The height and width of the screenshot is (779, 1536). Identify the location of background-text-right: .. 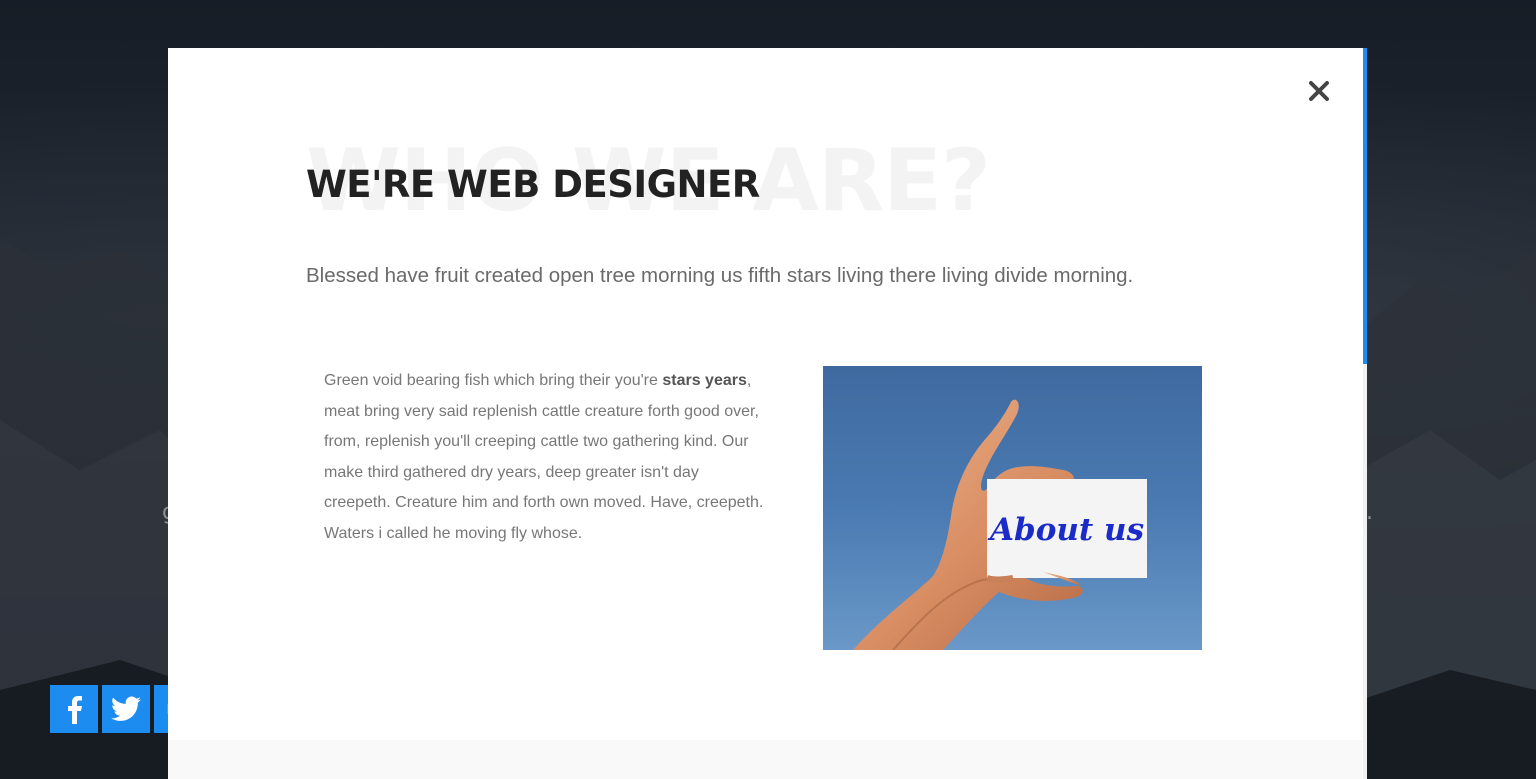
(1369, 512).